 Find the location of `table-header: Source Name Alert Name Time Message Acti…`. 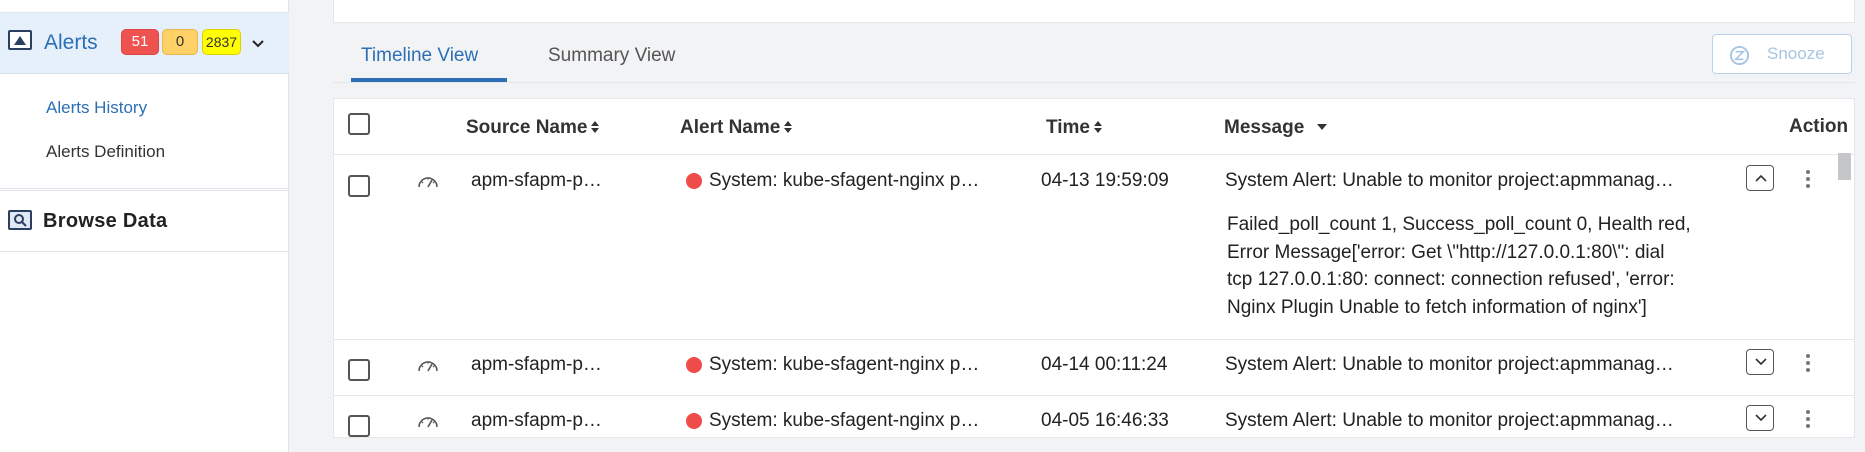

table-header: Source Name Alert Name Time Message Acti… is located at coordinates (1094, 127).